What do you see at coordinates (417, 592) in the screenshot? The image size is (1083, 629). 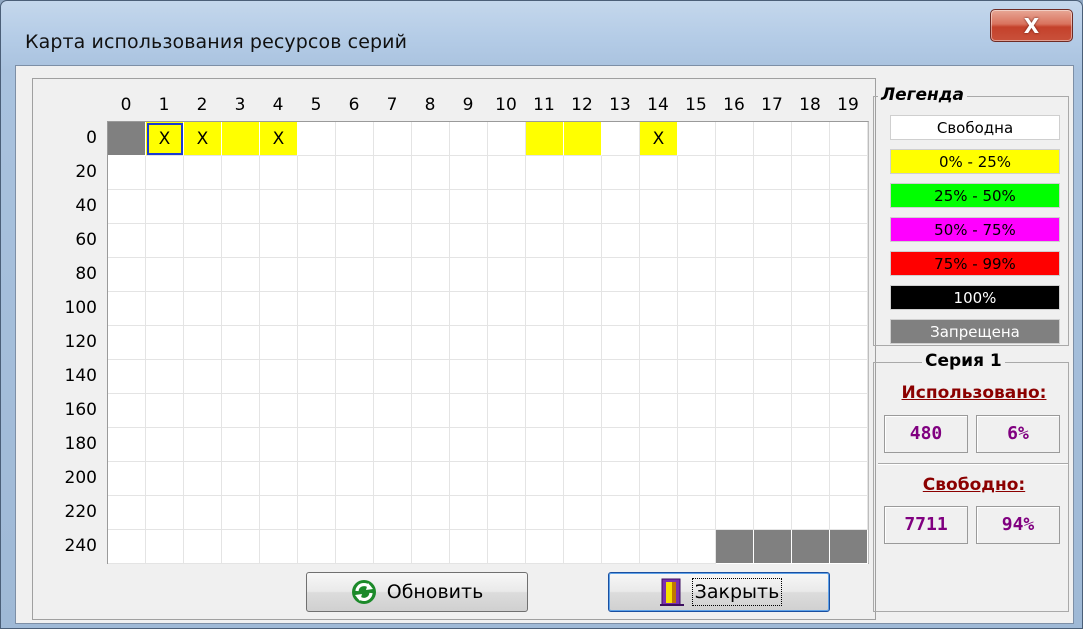 I see `refresh-button: Обновить` at bounding box center [417, 592].